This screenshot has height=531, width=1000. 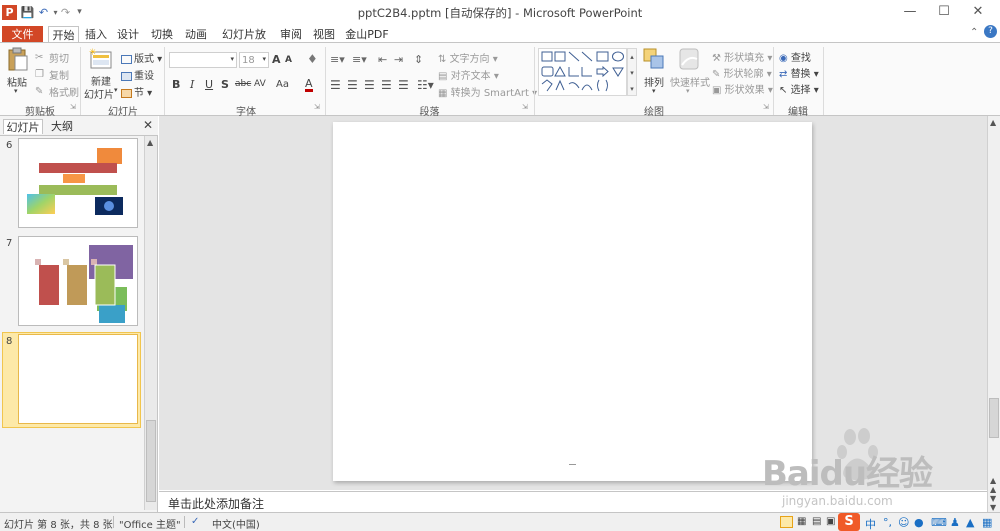 What do you see at coordinates (288, 60) in the screenshot?
I see `shrink-font-button: A` at bounding box center [288, 60].